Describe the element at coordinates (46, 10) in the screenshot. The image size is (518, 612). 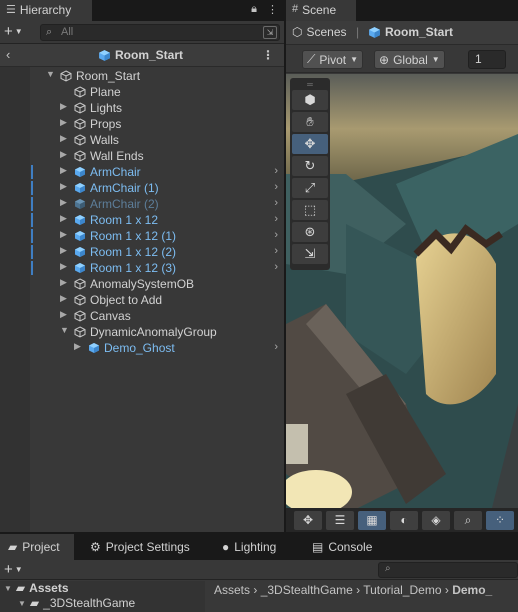
I see `tab-hierarchy: ☰ Hierarchy` at that location.